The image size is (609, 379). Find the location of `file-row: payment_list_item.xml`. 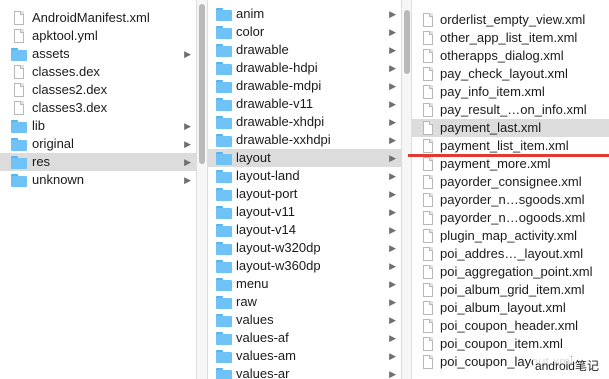

file-row: payment_list_item.xml is located at coordinates (510, 146).